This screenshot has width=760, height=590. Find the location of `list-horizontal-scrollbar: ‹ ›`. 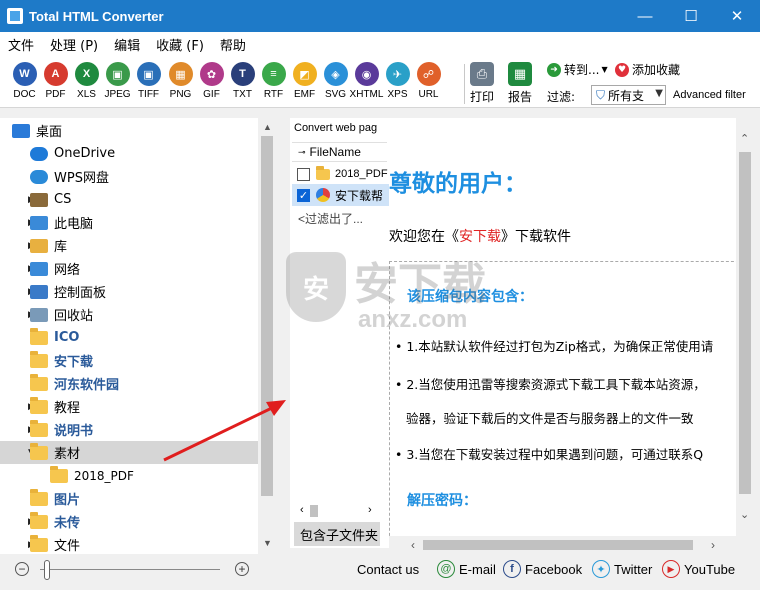

list-horizontal-scrollbar: ‹ › is located at coordinates (340, 511).